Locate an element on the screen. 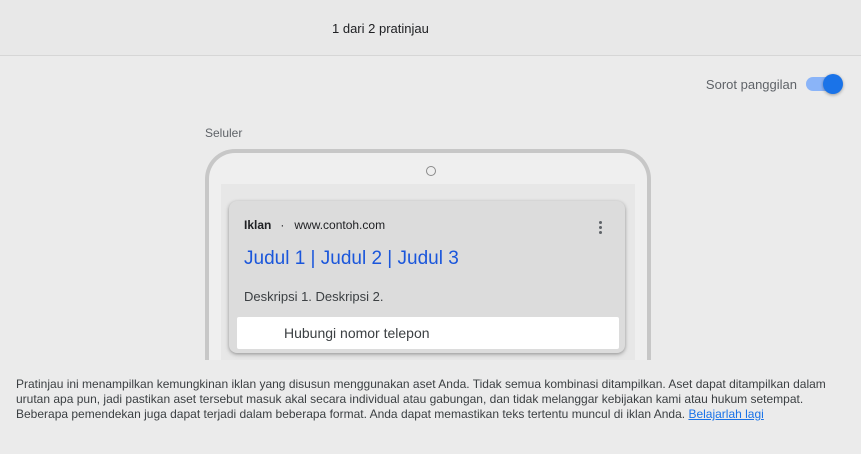 The width and height of the screenshot is (861, 454). preview-counter: 1 dari 2 pratinjau is located at coordinates (380, 28).